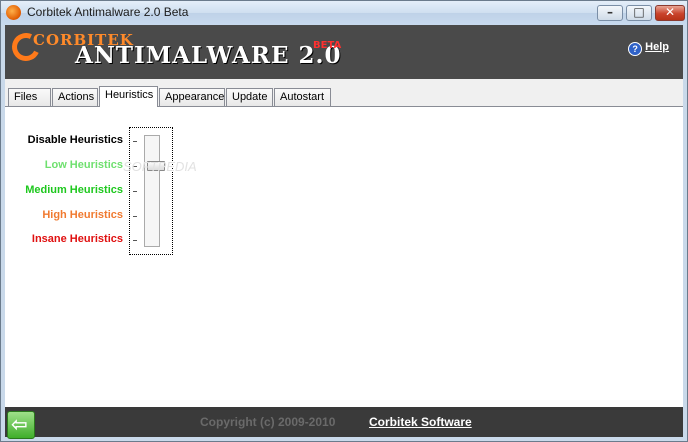 This screenshot has width=688, height=442. I want to click on level-label-disable: Disable Heuristics, so click(75, 140).